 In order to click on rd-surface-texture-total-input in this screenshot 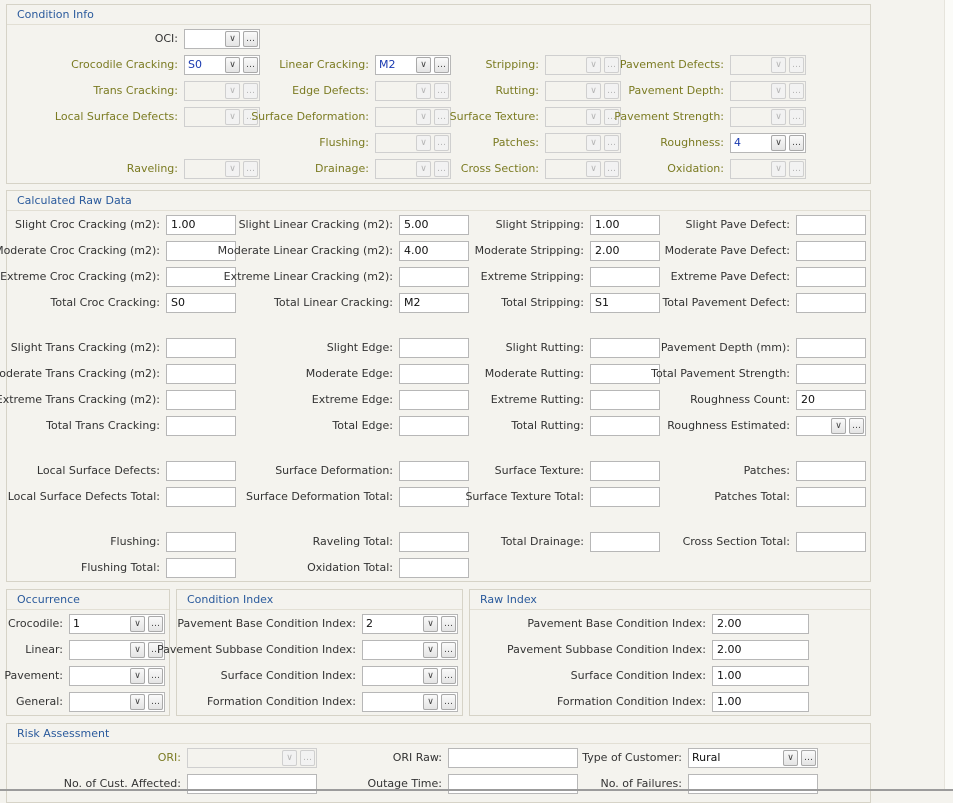, I will do `click(625, 497)`.